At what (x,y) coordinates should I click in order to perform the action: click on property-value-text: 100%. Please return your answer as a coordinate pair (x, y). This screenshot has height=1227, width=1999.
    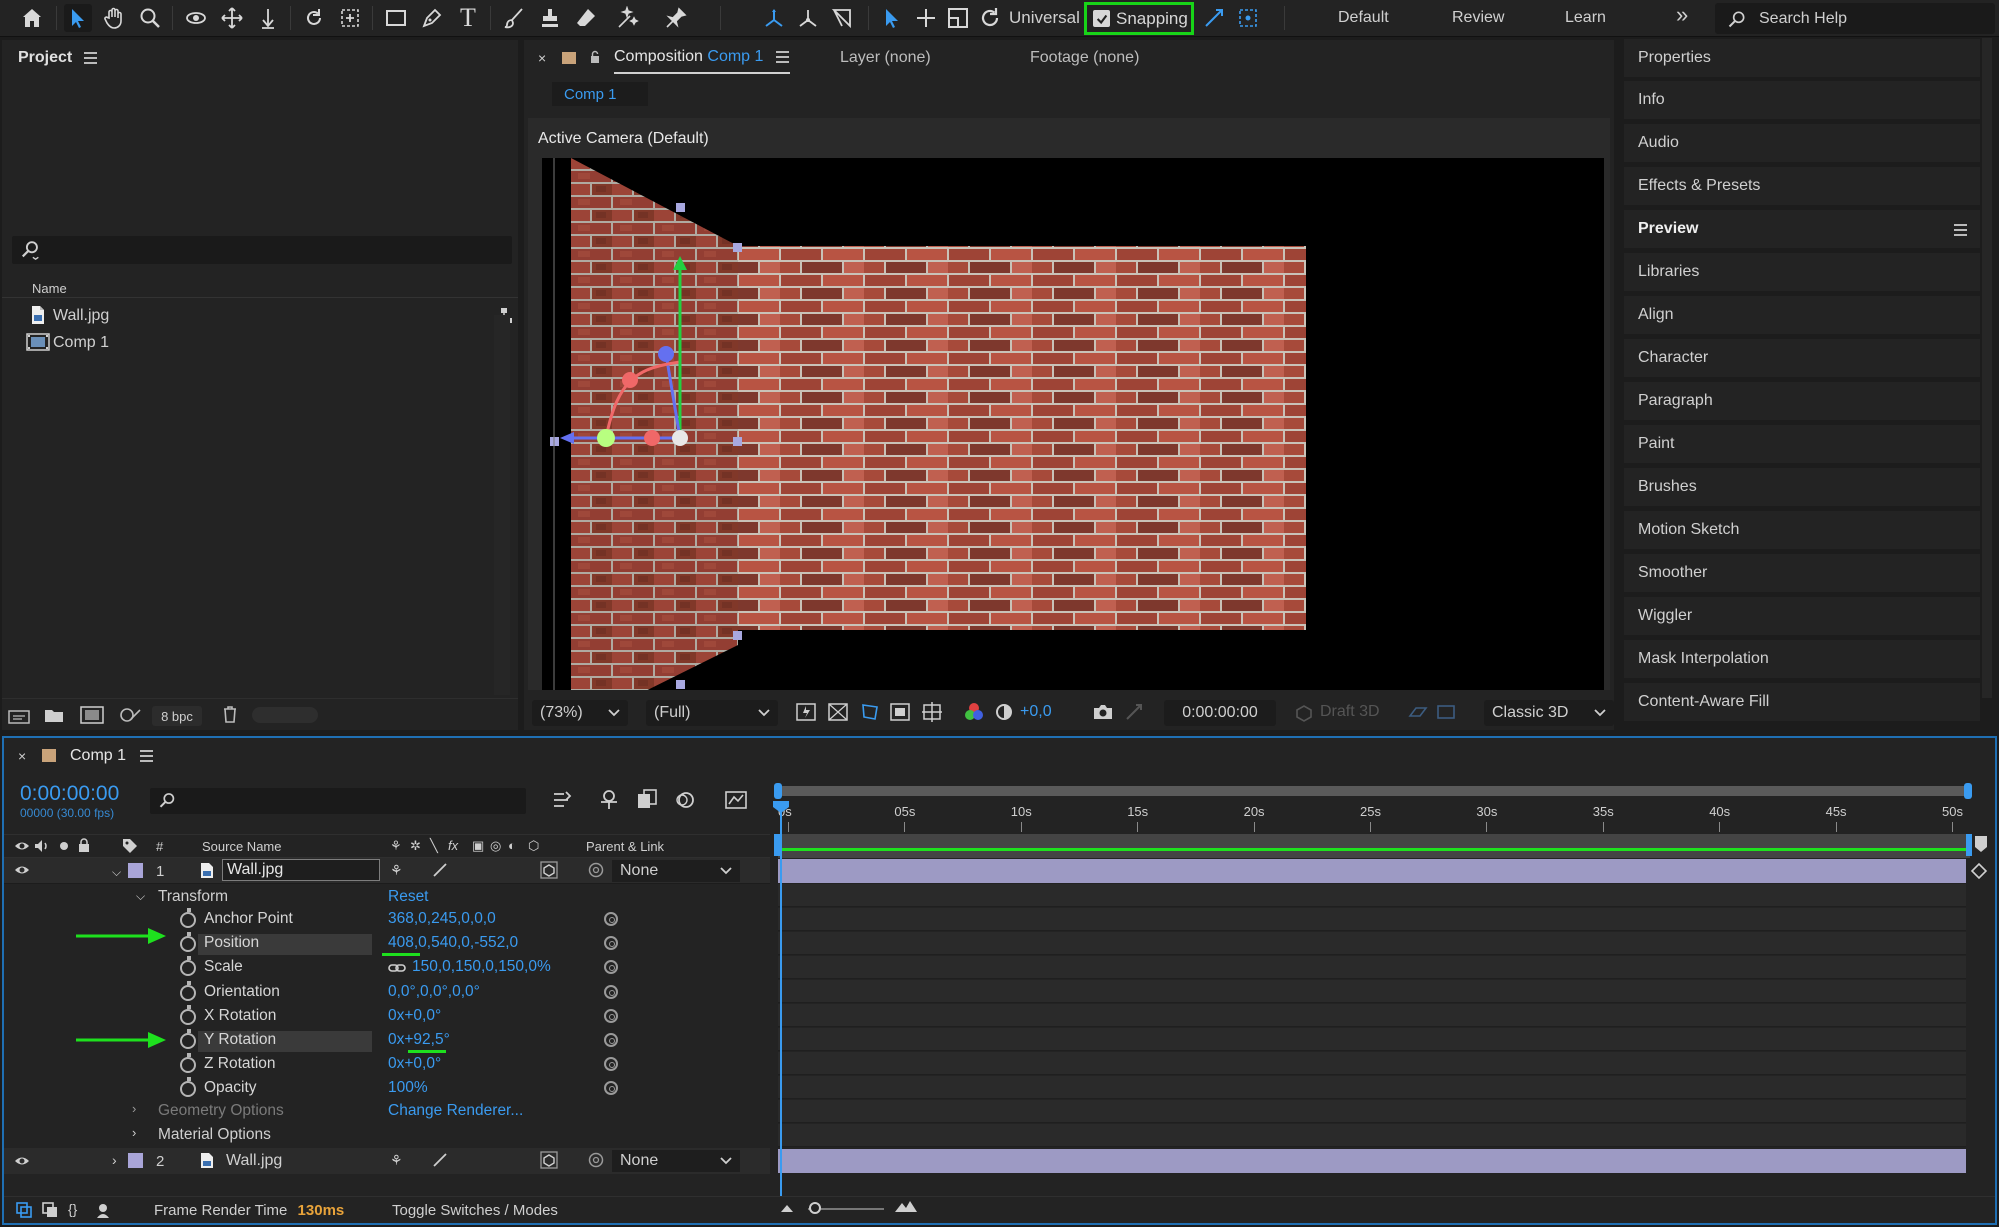
    Looking at the image, I should click on (408, 1087).